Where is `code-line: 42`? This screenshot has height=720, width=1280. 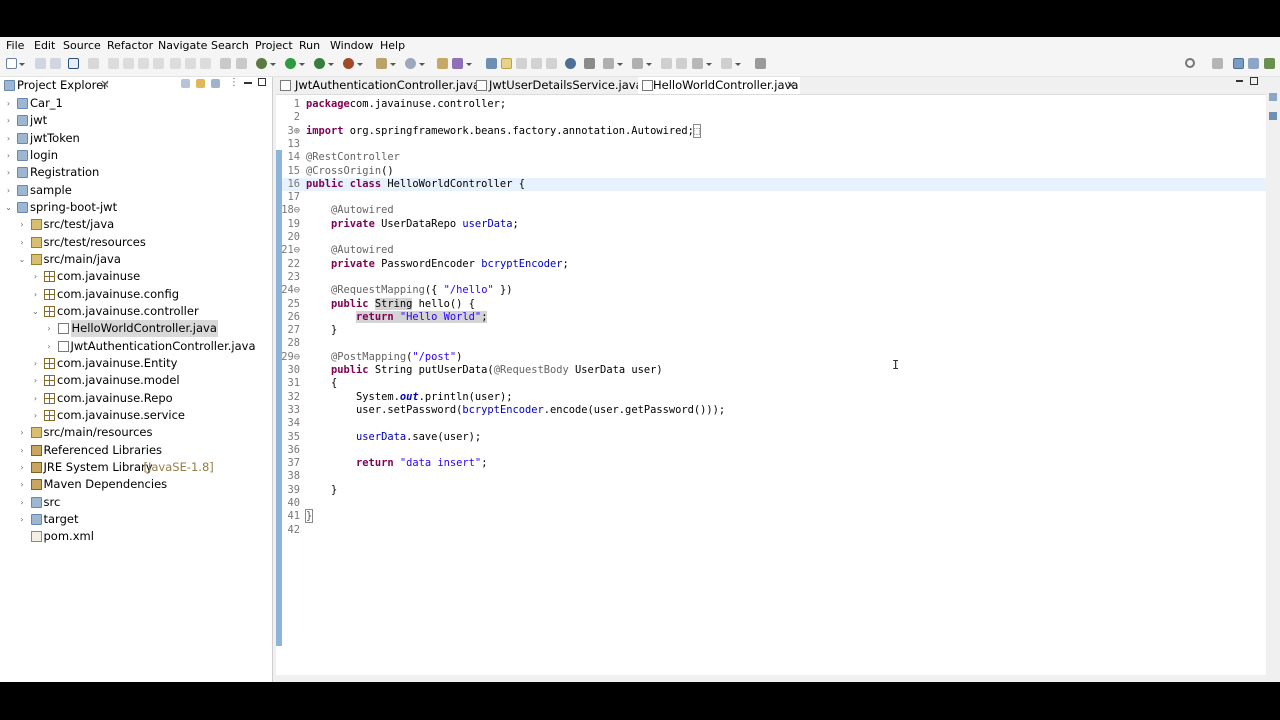
code-line: 42 is located at coordinates (771, 530).